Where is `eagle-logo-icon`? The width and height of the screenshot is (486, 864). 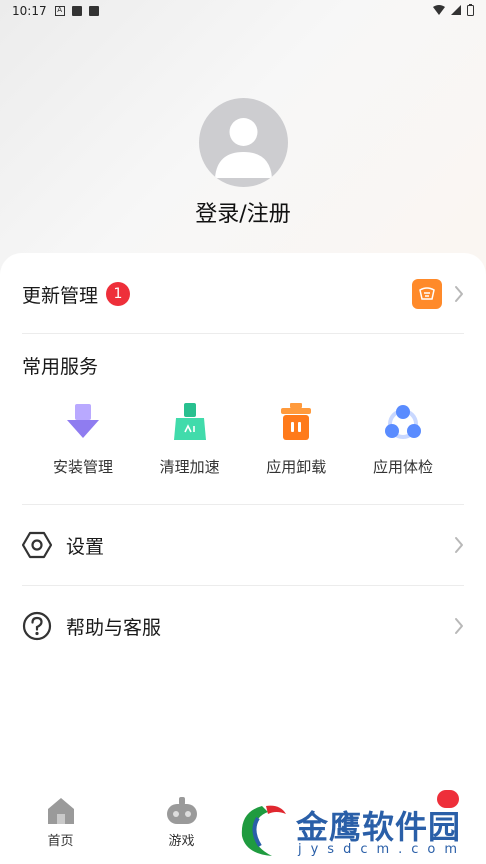
eagle-logo-icon is located at coordinates (263, 830).